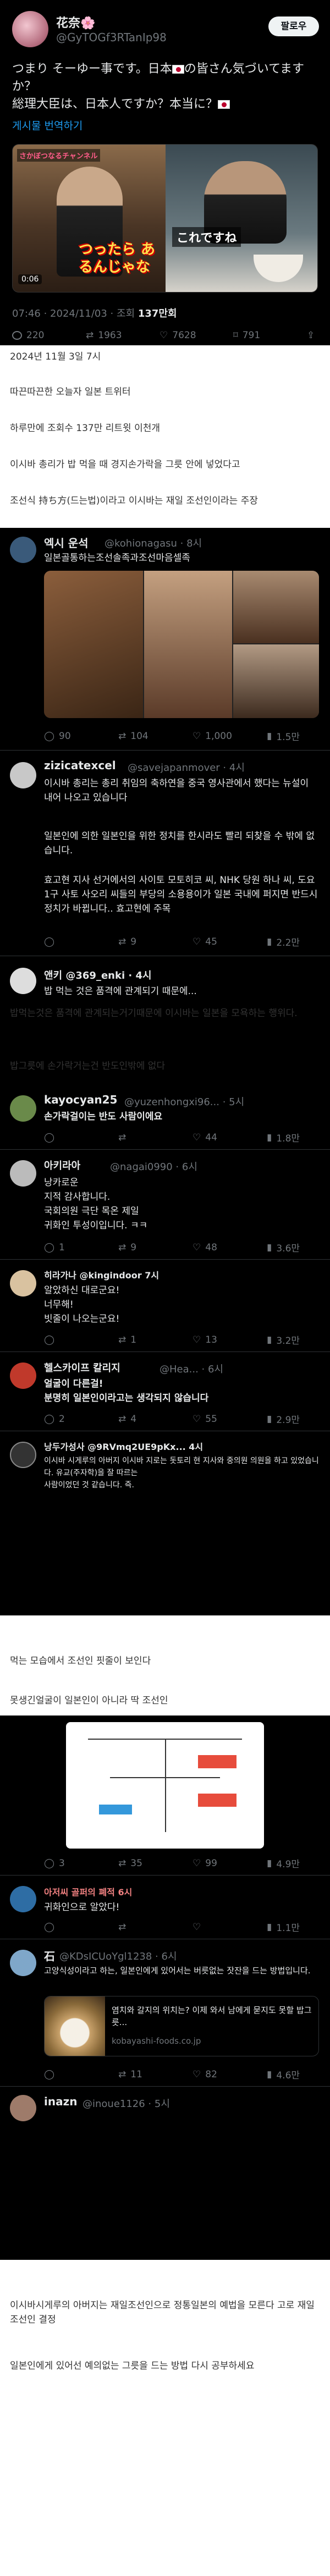 This screenshot has height=2576, width=330. I want to click on like-button: ♡ 7628, so click(186, 335).